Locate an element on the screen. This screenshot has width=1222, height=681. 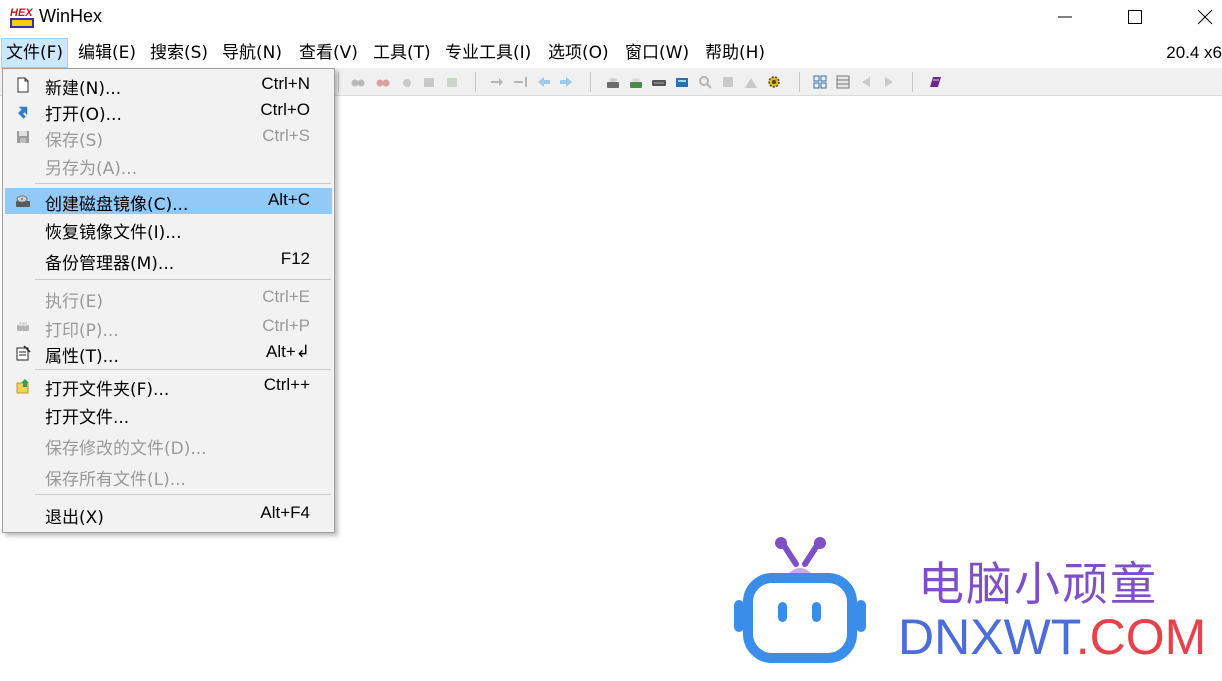
menu-item-label: 保存(S) is located at coordinates (74, 141).